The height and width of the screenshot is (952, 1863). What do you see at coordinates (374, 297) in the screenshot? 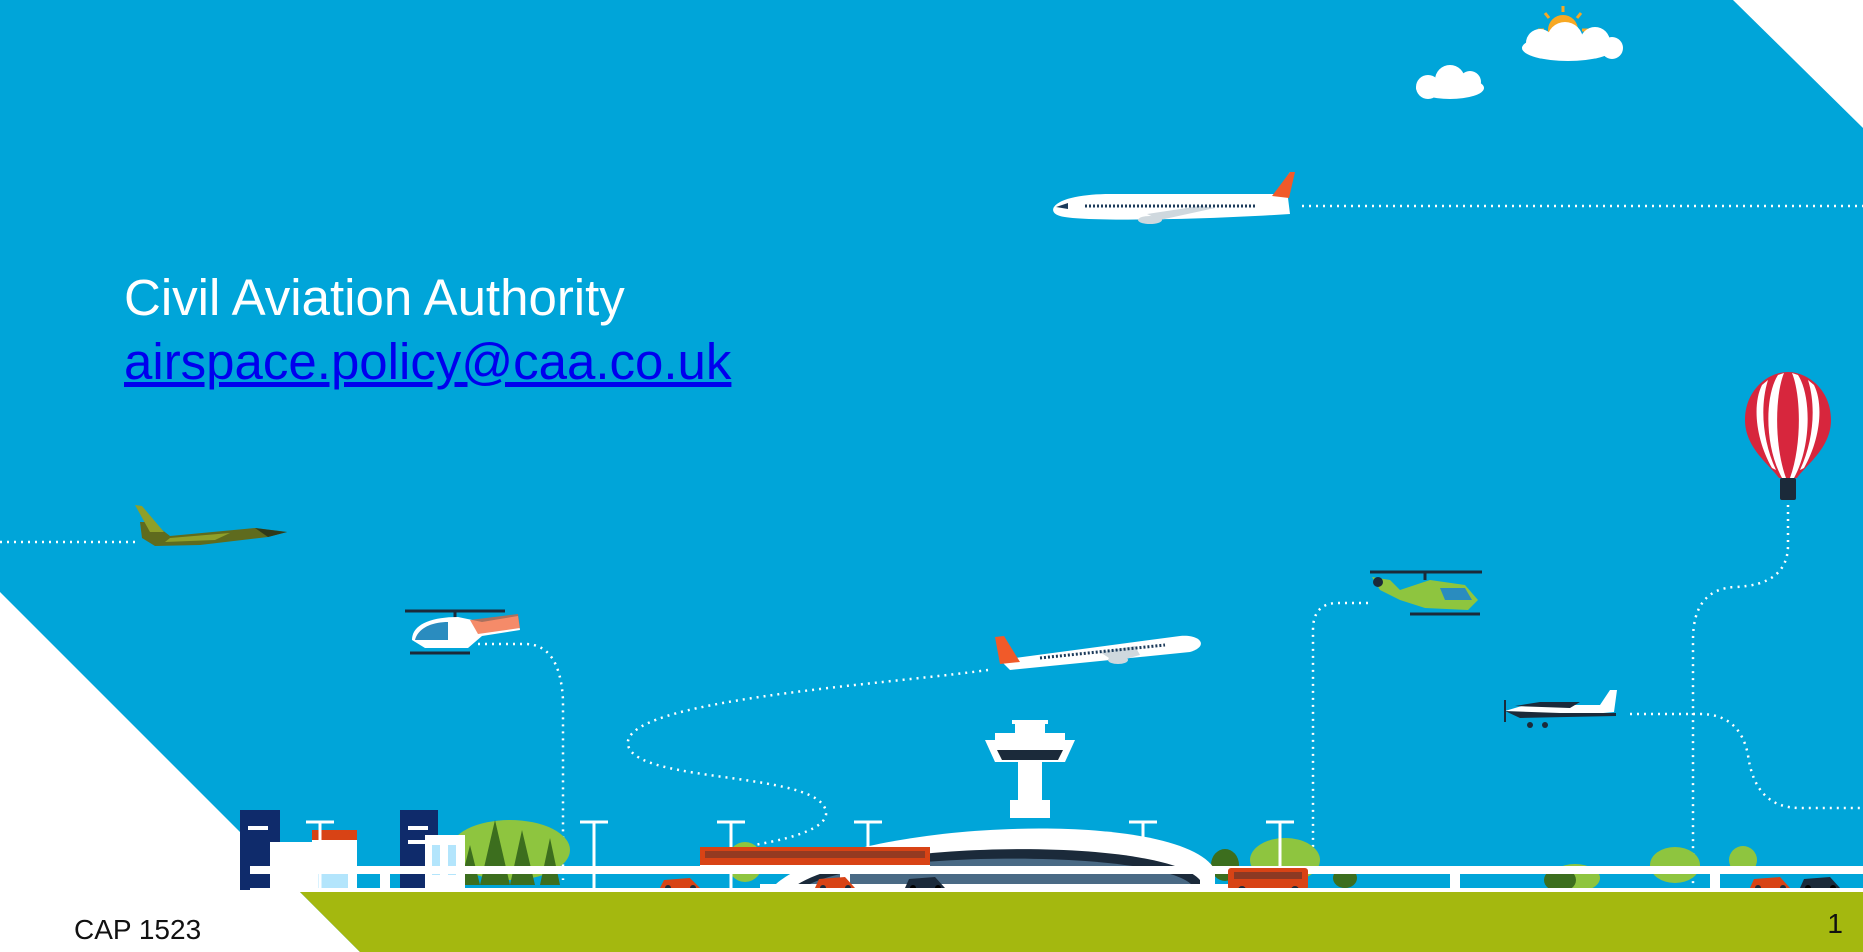
I see `slide-title: Civil Aviation Authority` at bounding box center [374, 297].